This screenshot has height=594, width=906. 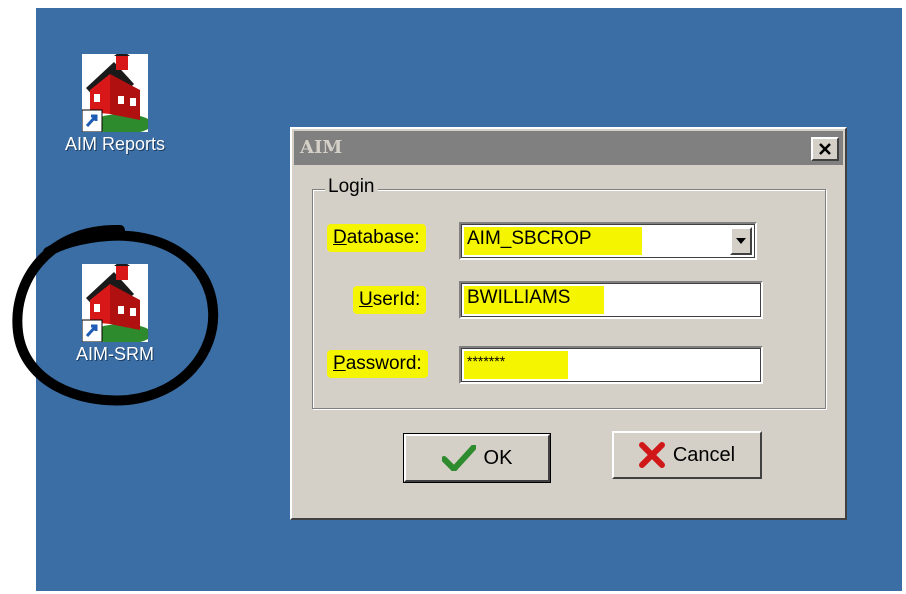 I want to click on cancel-button: Cancel, so click(x=687, y=455).